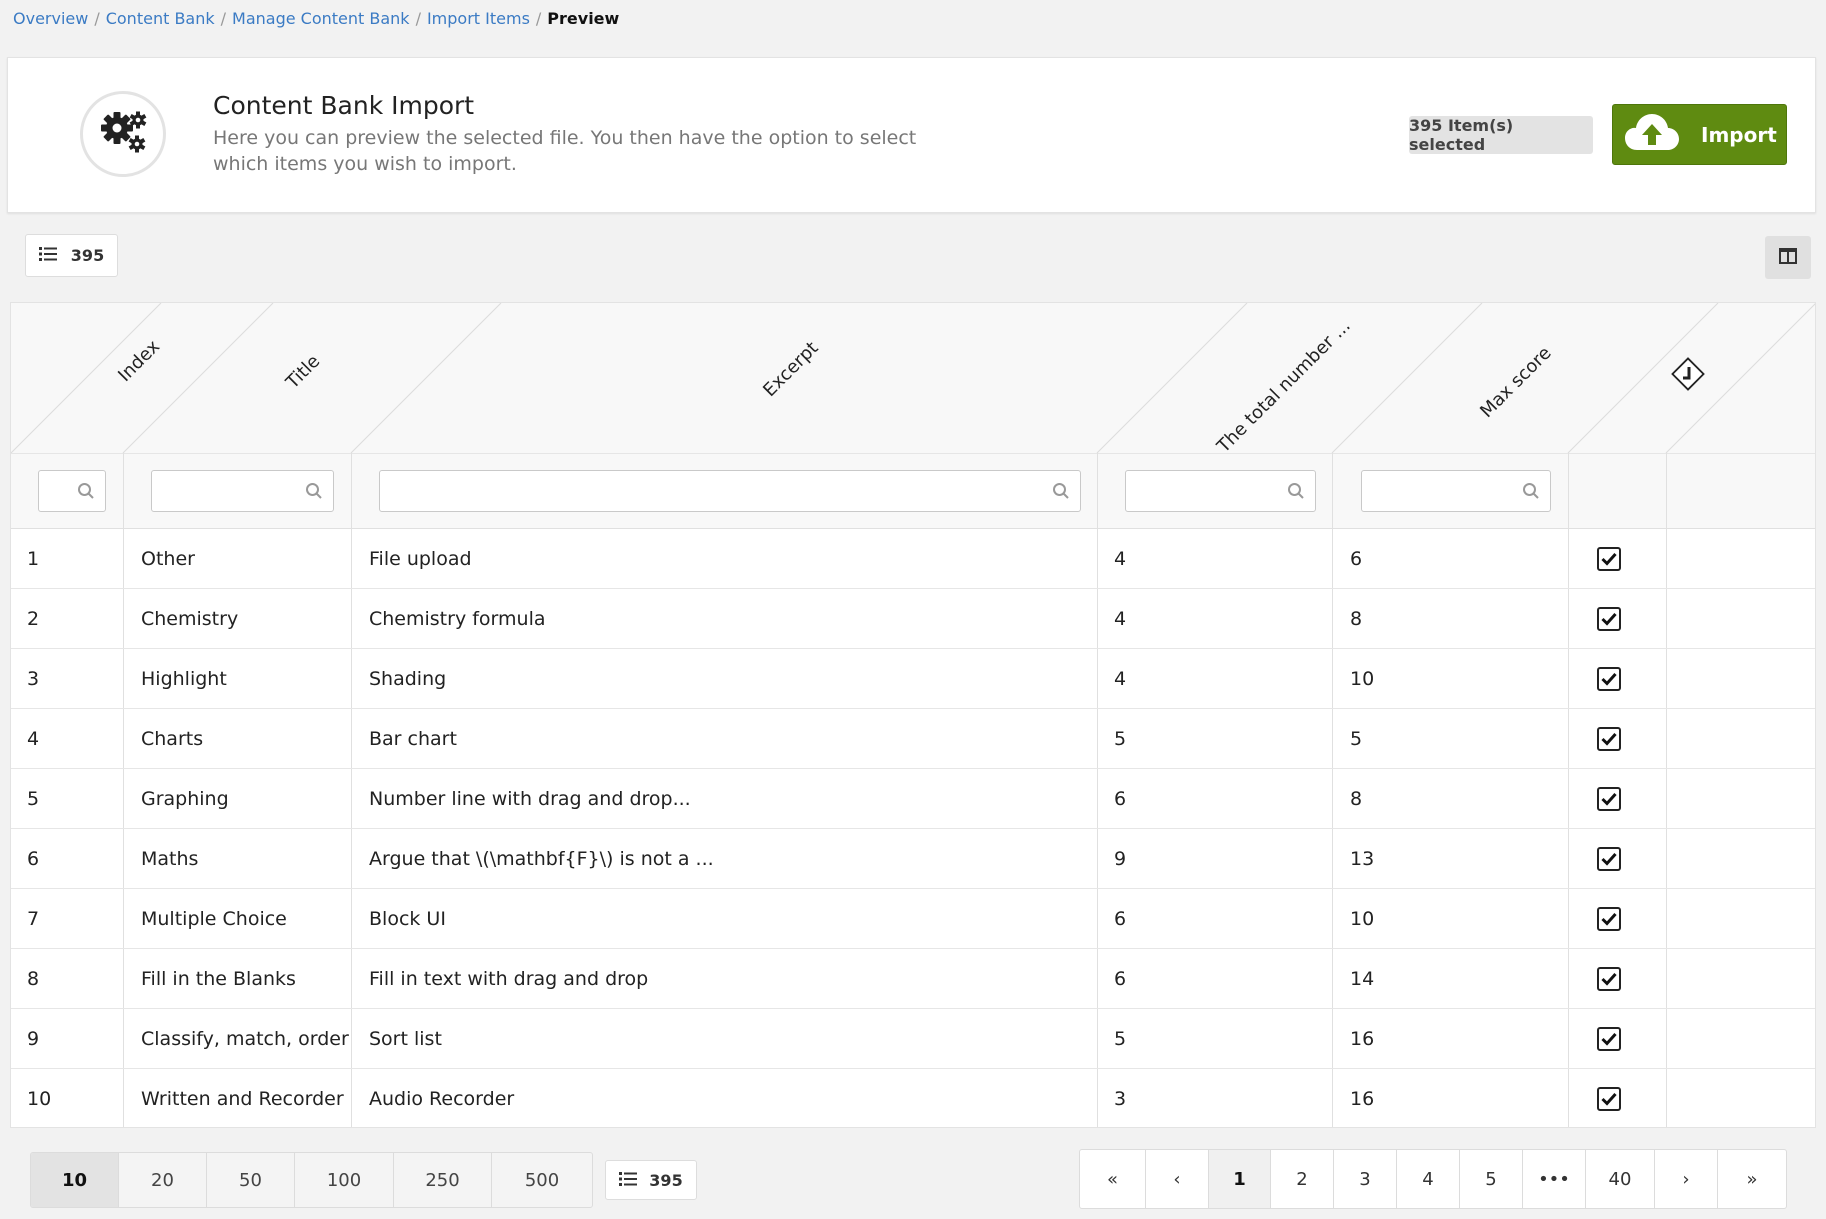  I want to click on page-size-option: 500, so click(542, 1180).